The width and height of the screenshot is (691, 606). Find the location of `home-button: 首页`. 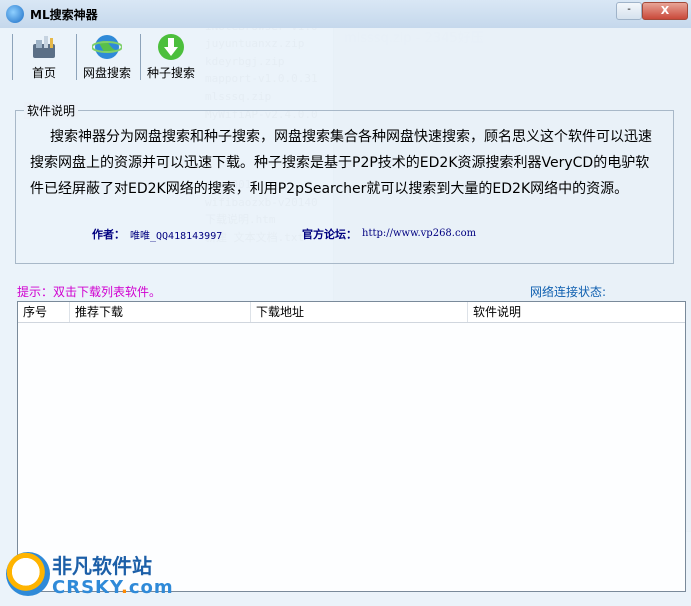

home-button: 首页 is located at coordinates (44, 56).